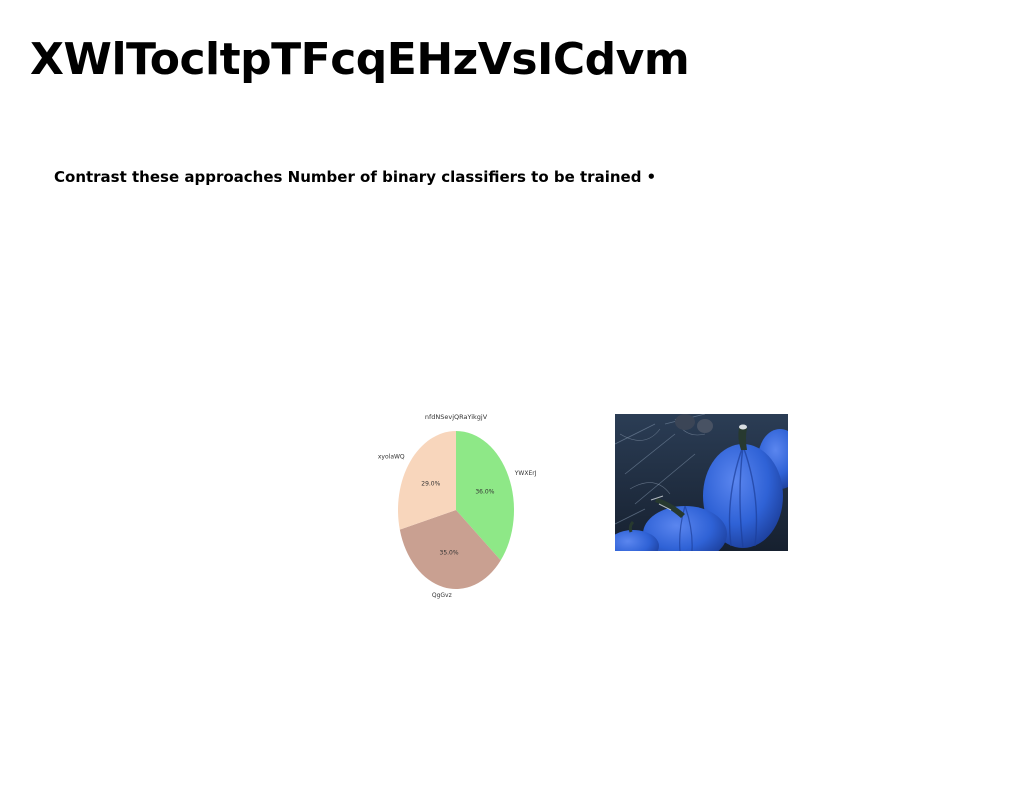 This screenshot has width=1024, height=788. Describe the element at coordinates (456, 417) in the screenshot. I see `chart-title: nfdNSevjQRaYikgjV` at that location.